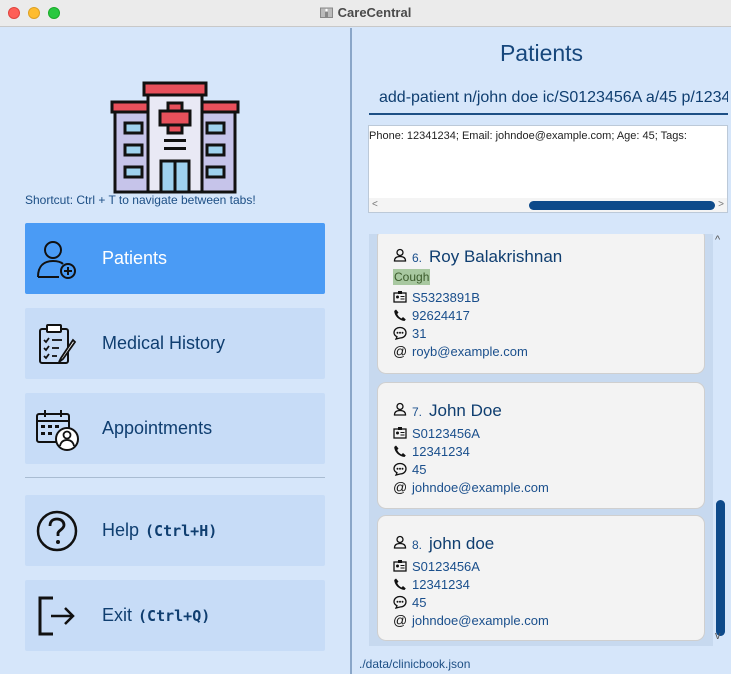  I want to click on nav-label: Help (Ctrl+H), so click(160, 530).